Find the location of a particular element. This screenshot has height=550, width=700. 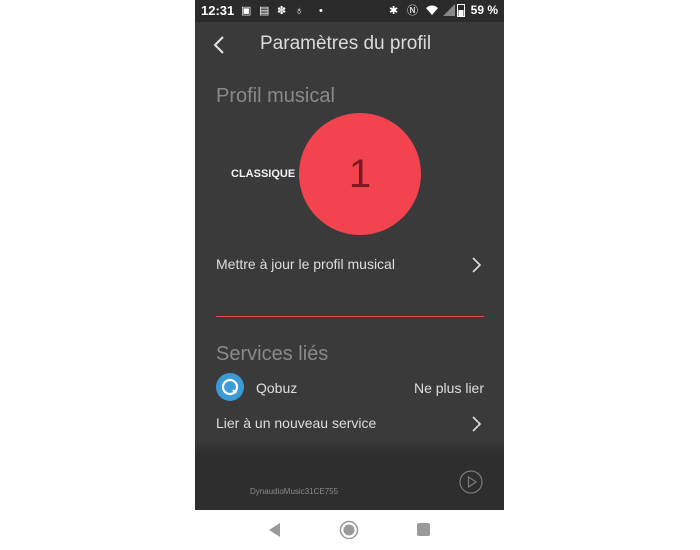

linked-services-section-title: Services liés is located at coordinates (272, 354).